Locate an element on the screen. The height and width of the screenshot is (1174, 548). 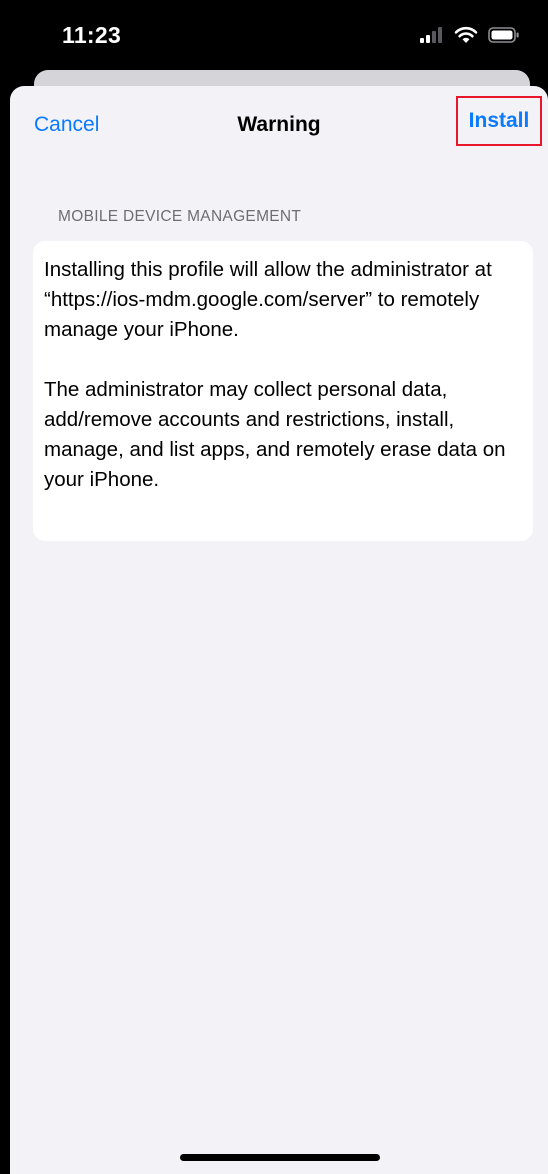
section-header: MOBILE DEVICE MANAGEMENT is located at coordinates (180, 216).